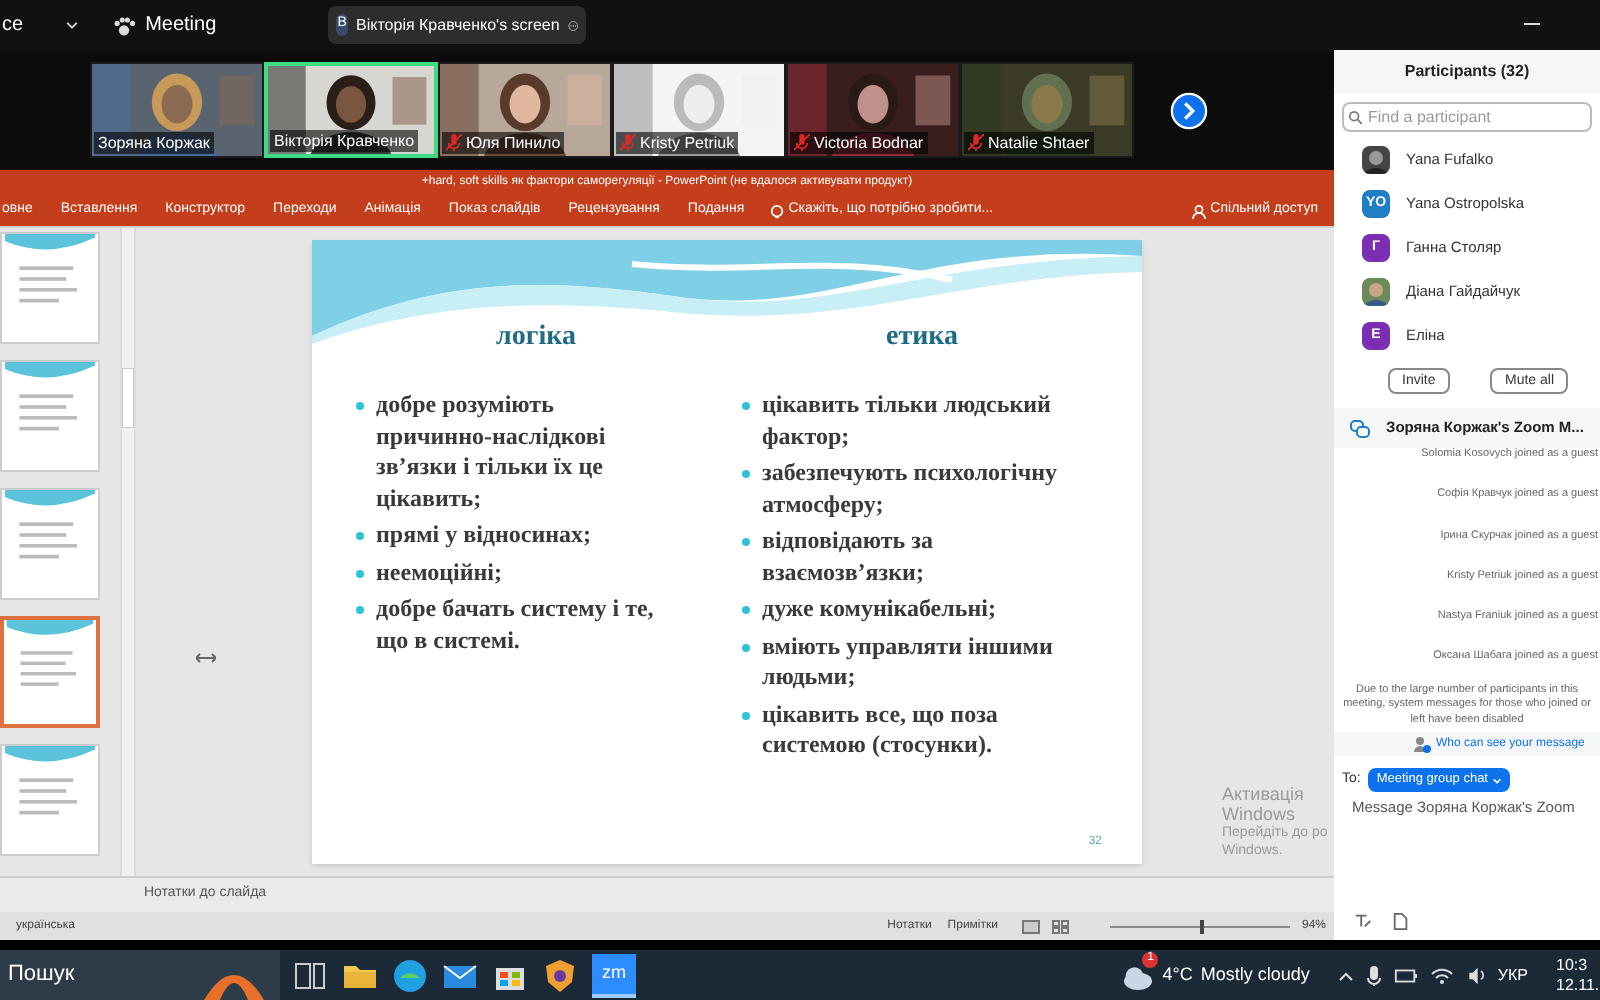  What do you see at coordinates (206, 658) in the screenshot?
I see `resize-icon` at bounding box center [206, 658].